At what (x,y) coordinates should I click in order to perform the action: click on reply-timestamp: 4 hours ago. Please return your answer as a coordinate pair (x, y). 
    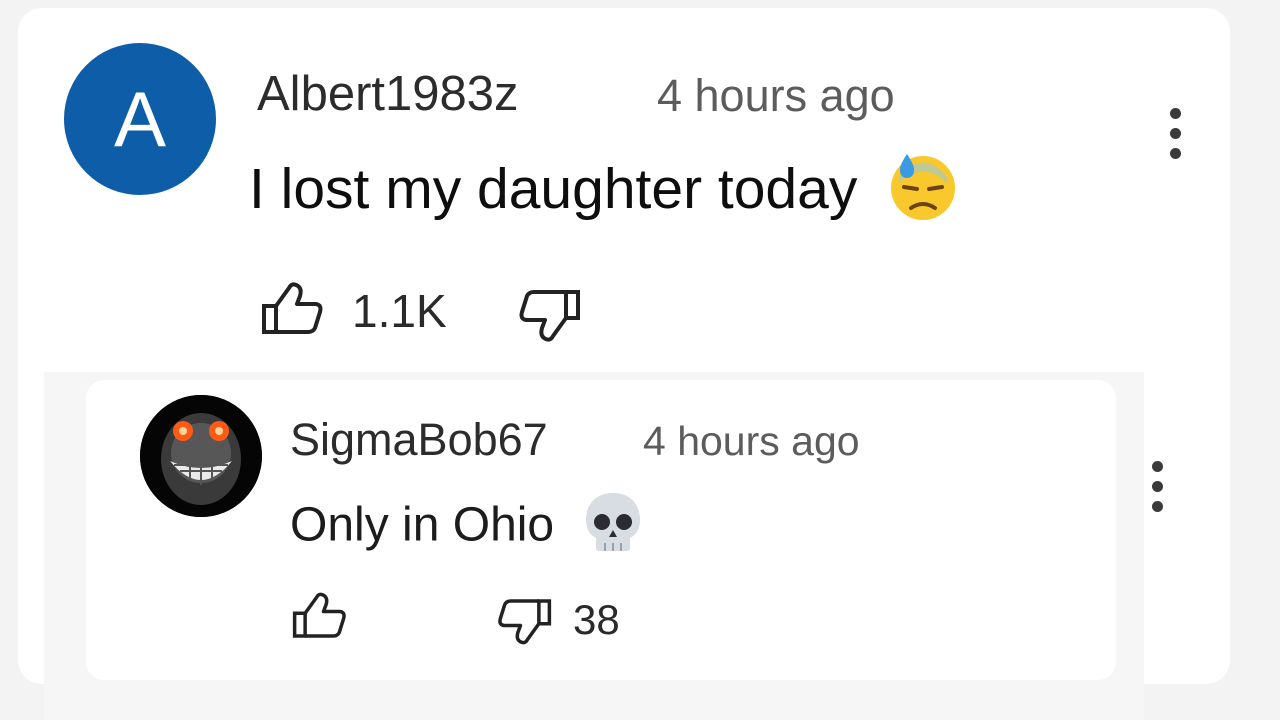
    Looking at the image, I should click on (751, 441).